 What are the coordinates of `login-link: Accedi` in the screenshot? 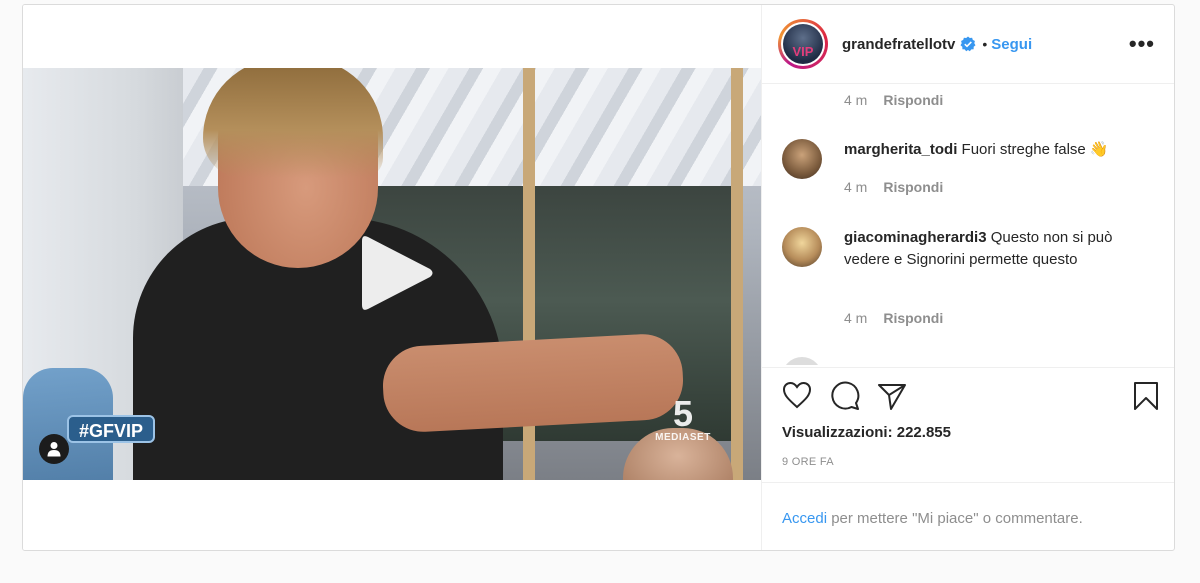 It's located at (804, 518).